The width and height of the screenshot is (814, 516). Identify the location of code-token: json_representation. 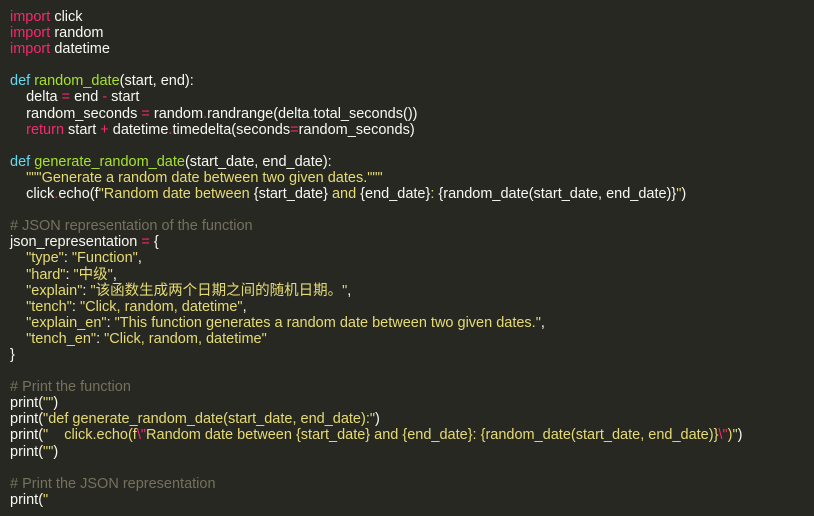
(76, 242).